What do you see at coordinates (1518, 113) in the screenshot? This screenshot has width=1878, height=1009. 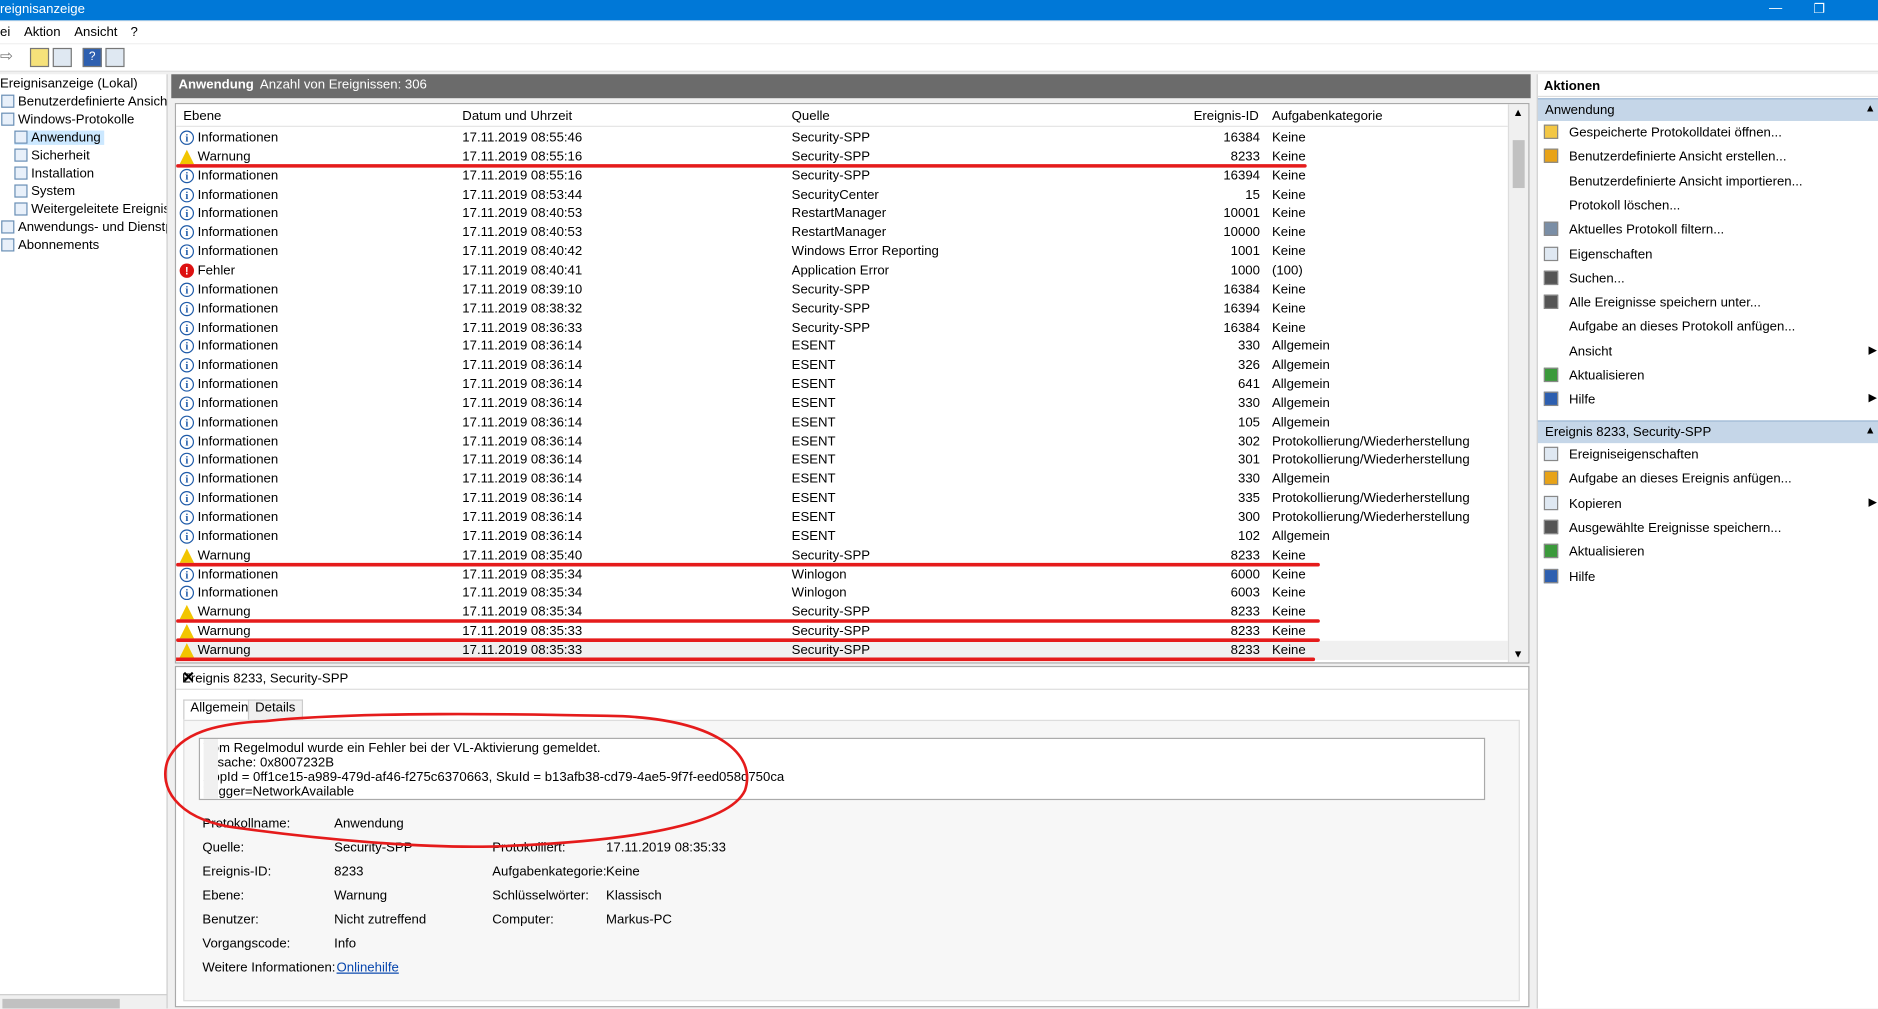 I see `scroll-up-icon: ▲` at bounding box center [1518, 113].